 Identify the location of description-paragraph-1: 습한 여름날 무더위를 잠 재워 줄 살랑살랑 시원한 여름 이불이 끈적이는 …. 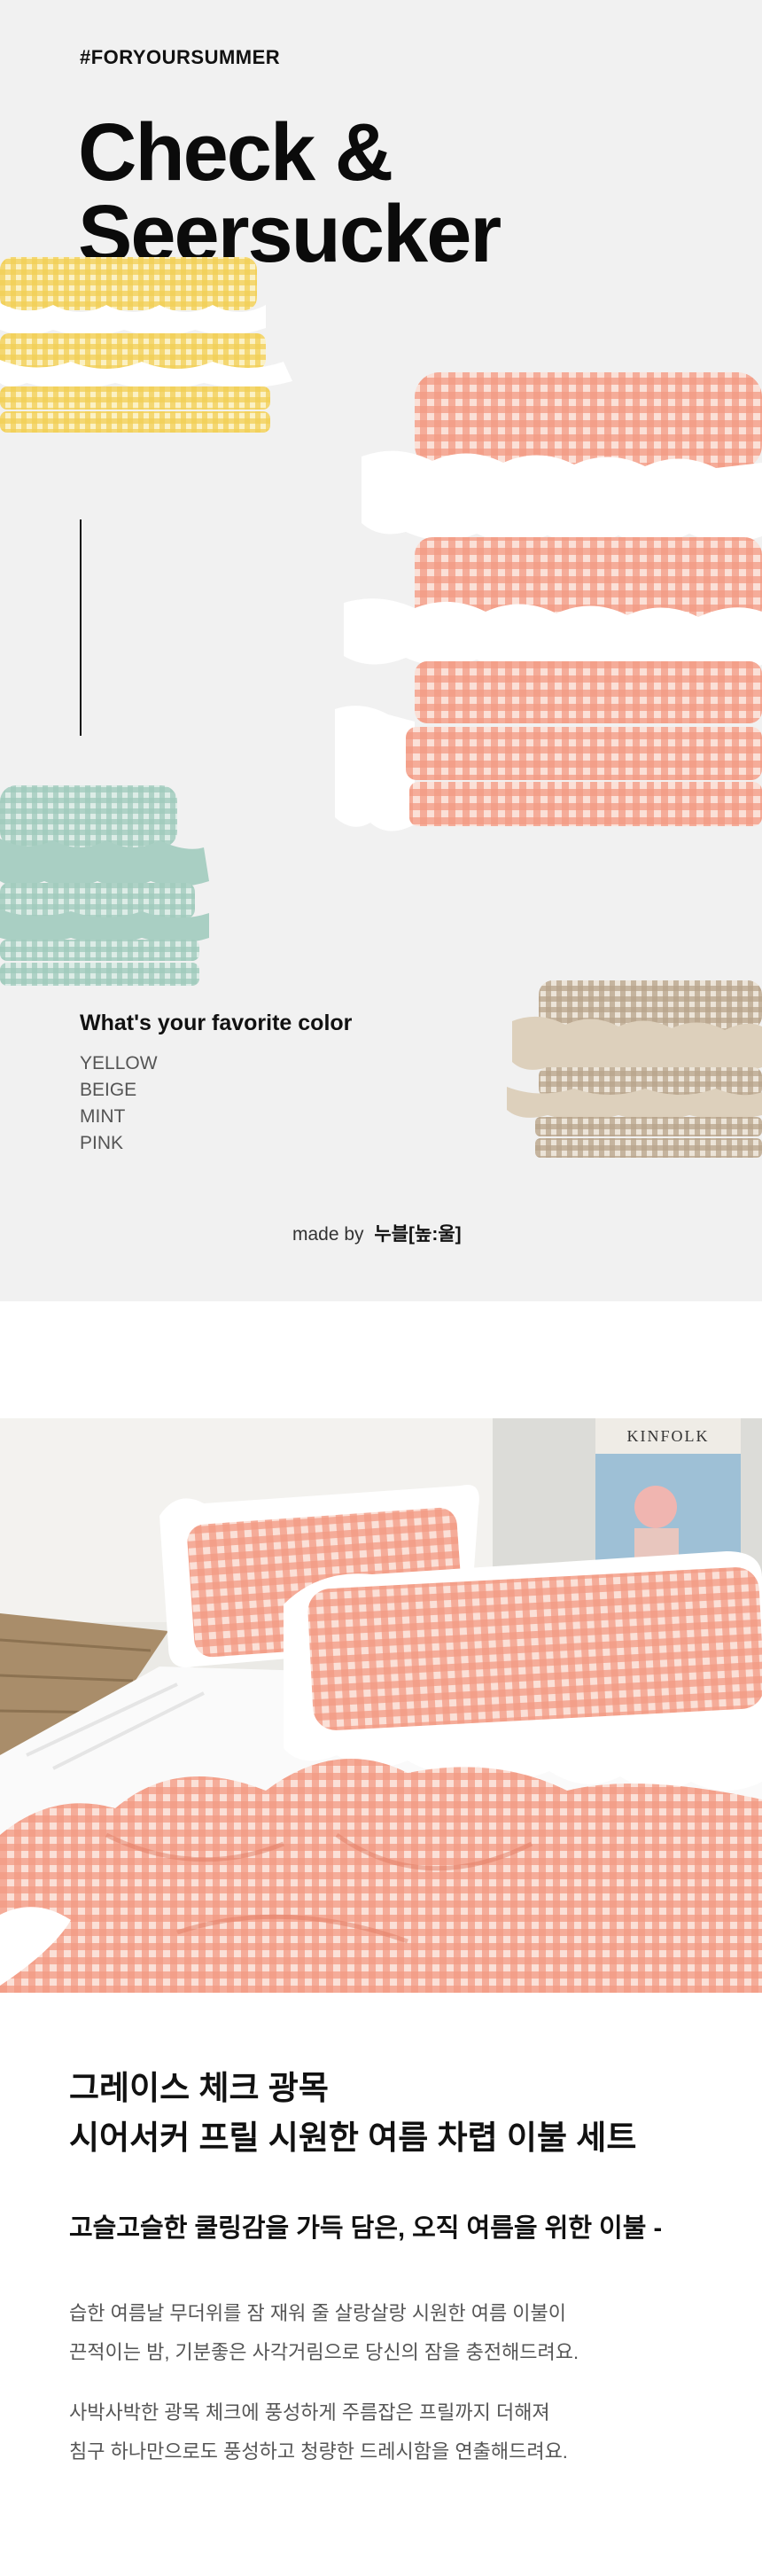
(324, 2333).